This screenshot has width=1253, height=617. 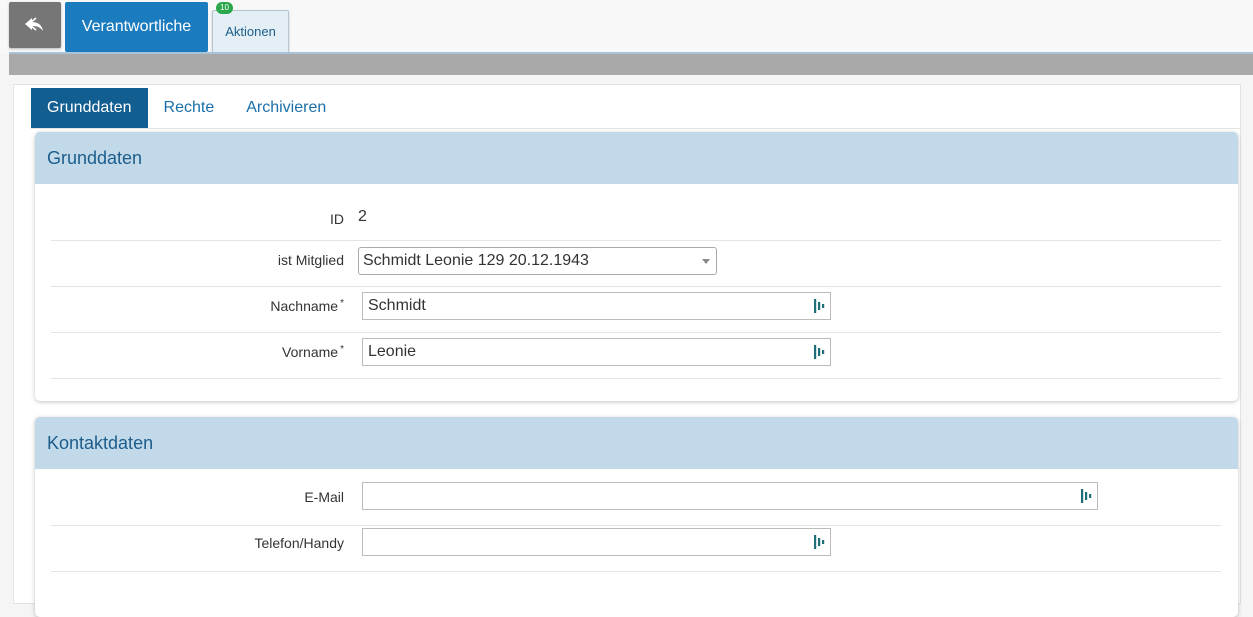 I want to click on tab-rechte: Rechte, so click(x=189, y=108).